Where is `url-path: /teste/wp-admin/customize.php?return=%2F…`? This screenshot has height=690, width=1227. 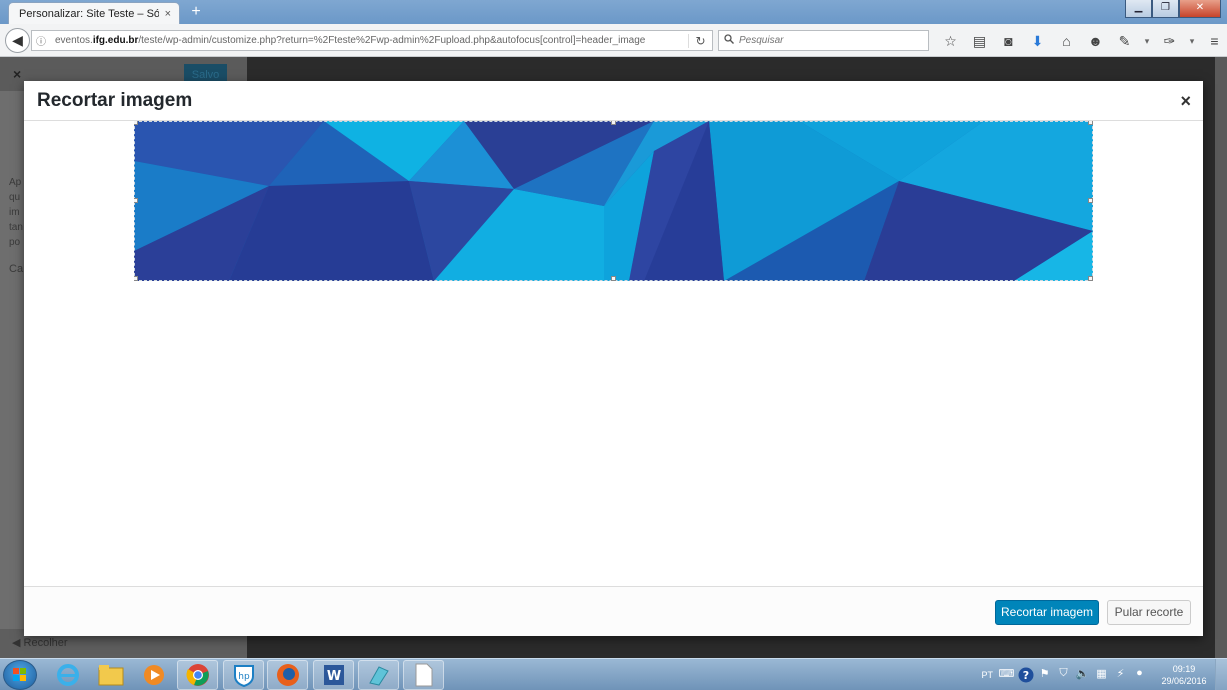 url-path: /teste/wp-admin/customize.php?return=%2F… is located at coordinates (392, 40).